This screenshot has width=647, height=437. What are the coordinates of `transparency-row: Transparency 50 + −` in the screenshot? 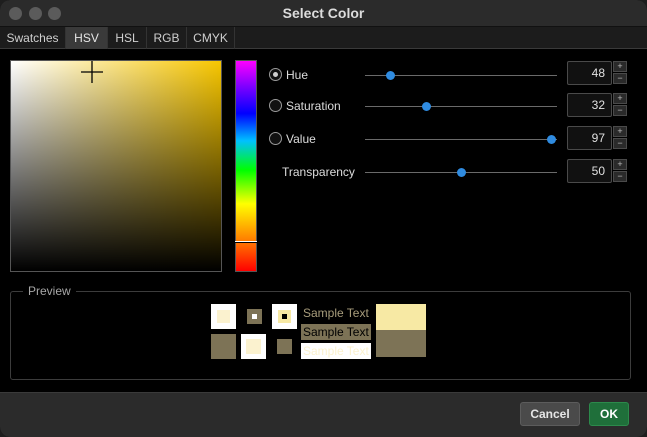 It's located at (453, 171).